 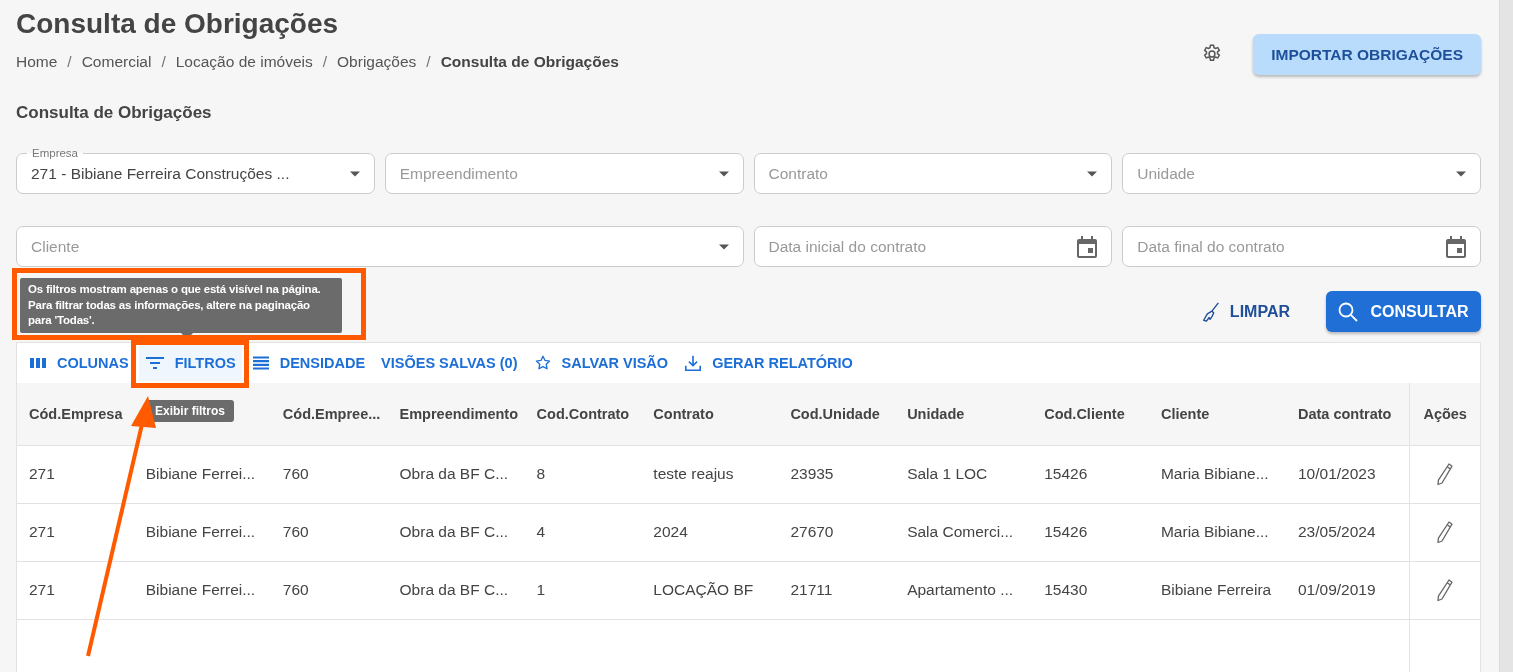 I want to click on table-cell: 8, so click(x=541, y=473).